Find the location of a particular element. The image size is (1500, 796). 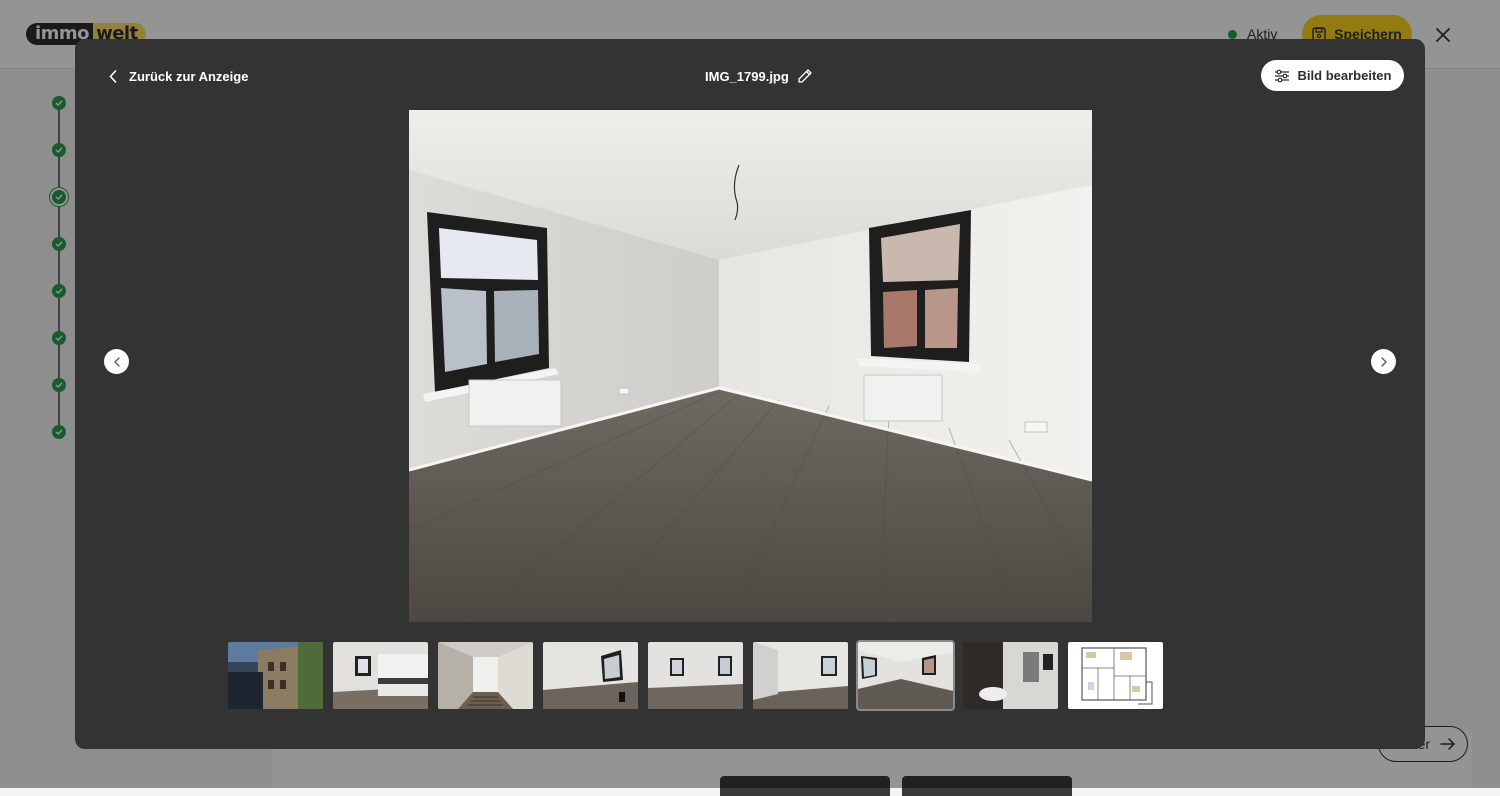

next-image-button is located at coordinates (1383, 361).